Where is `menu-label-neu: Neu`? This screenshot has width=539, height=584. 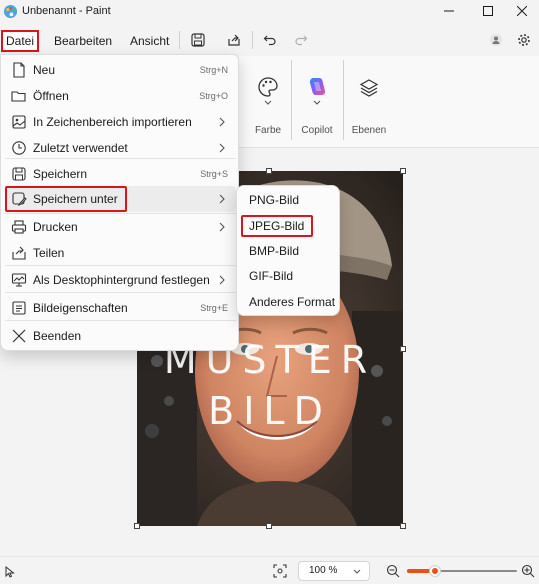 menu-label-neu: Neu is located at coordinates (44, 70).